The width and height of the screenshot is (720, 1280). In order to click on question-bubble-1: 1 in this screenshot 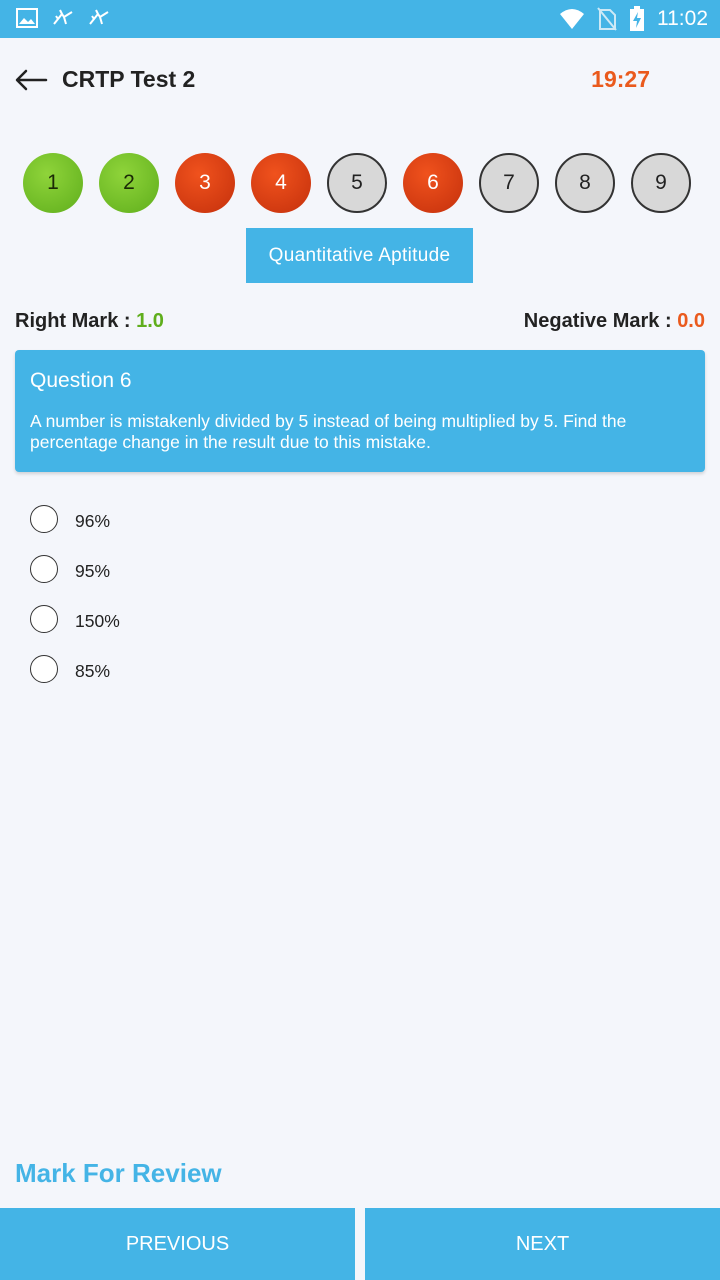, I will do `click(53, 183)`.